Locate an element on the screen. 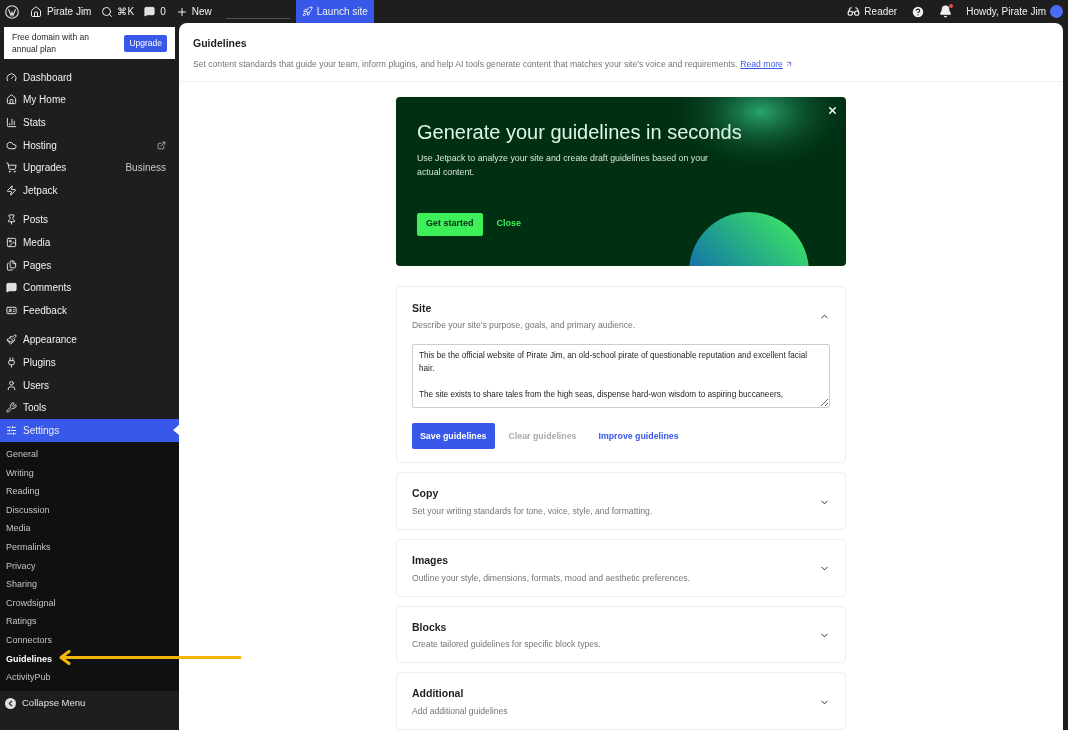  launch-site-button: Launch site is located at coordinates (334, 11).